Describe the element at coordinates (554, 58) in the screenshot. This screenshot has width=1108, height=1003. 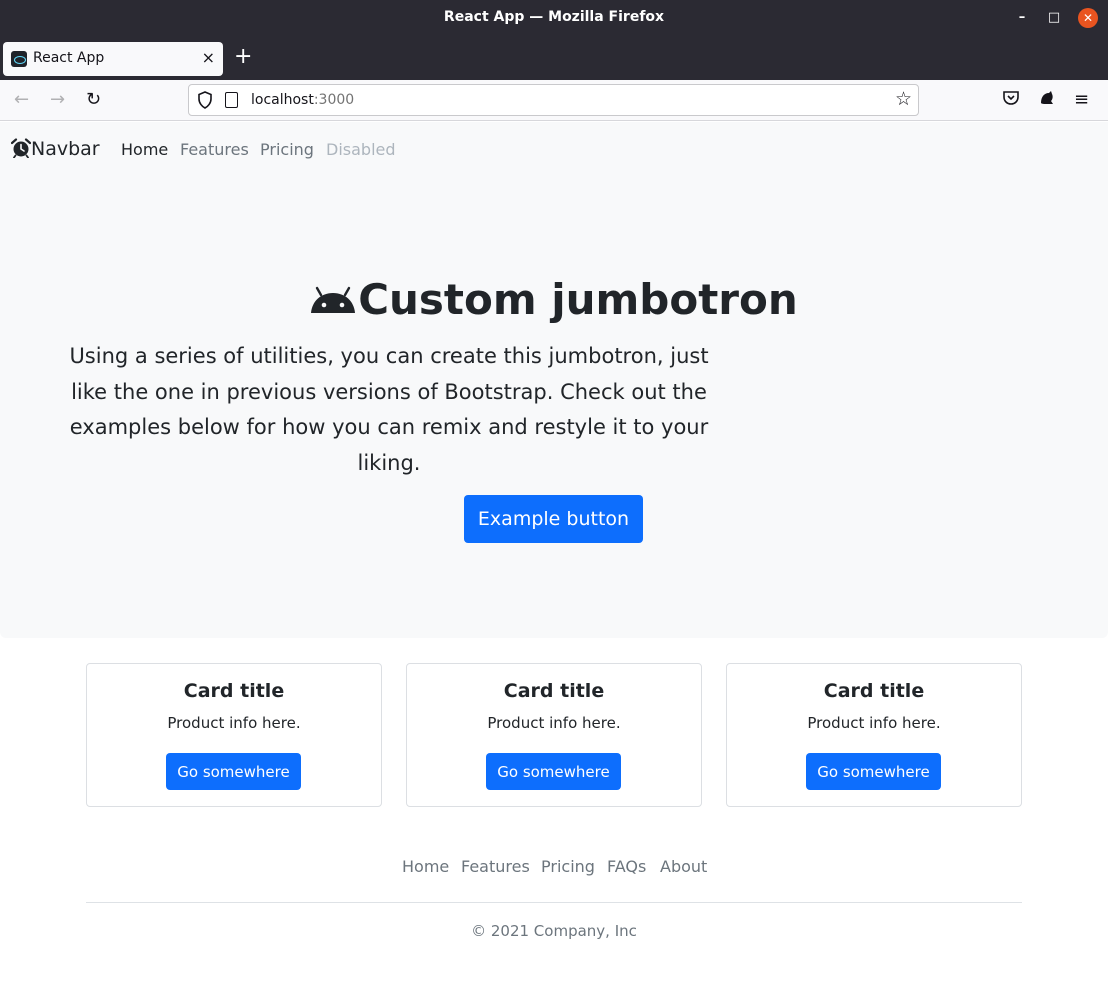
I see `tab-strip: React App × +` at that location.